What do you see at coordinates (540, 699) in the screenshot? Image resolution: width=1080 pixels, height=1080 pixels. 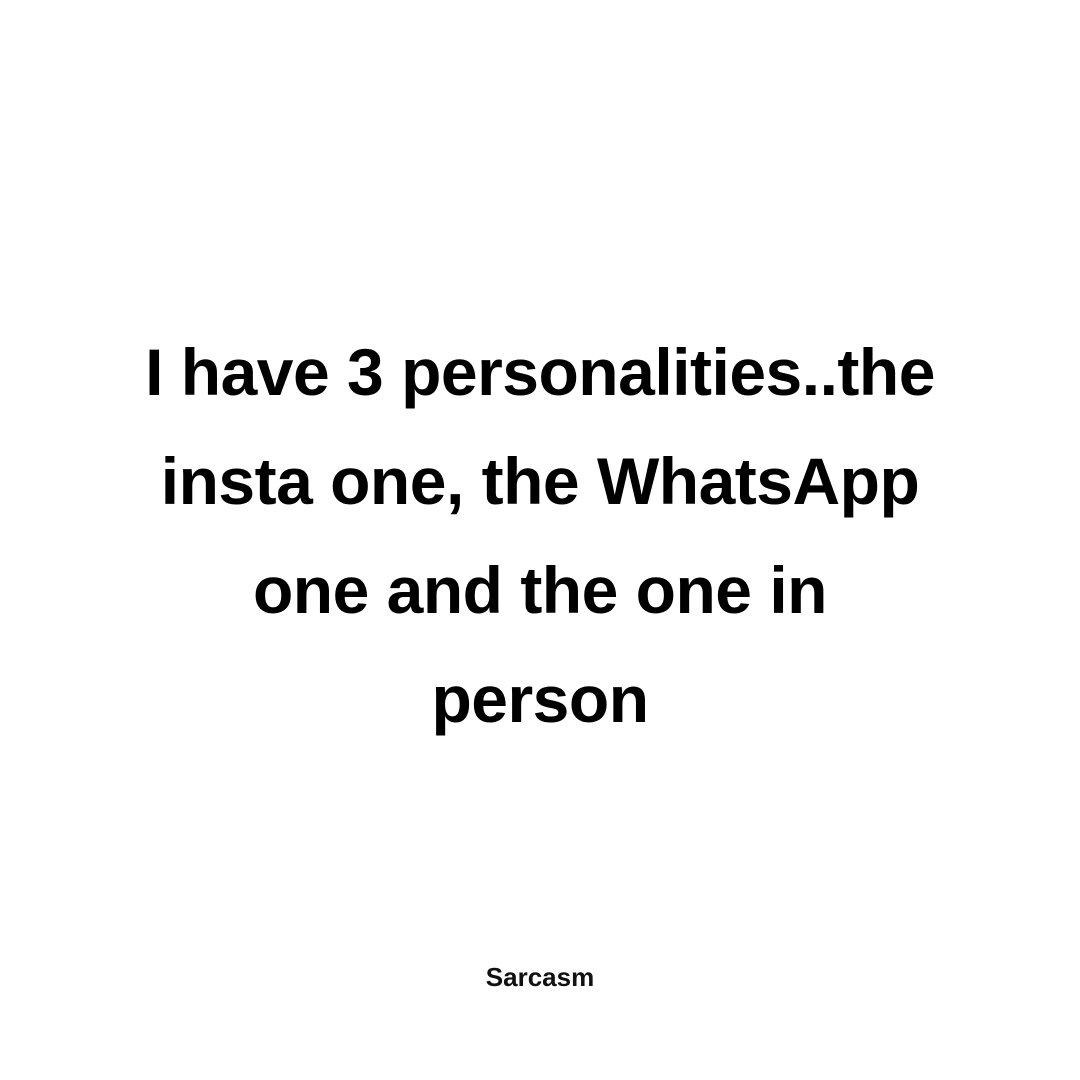 I see `quote-line-4: person` at bounding box center [540, 699].